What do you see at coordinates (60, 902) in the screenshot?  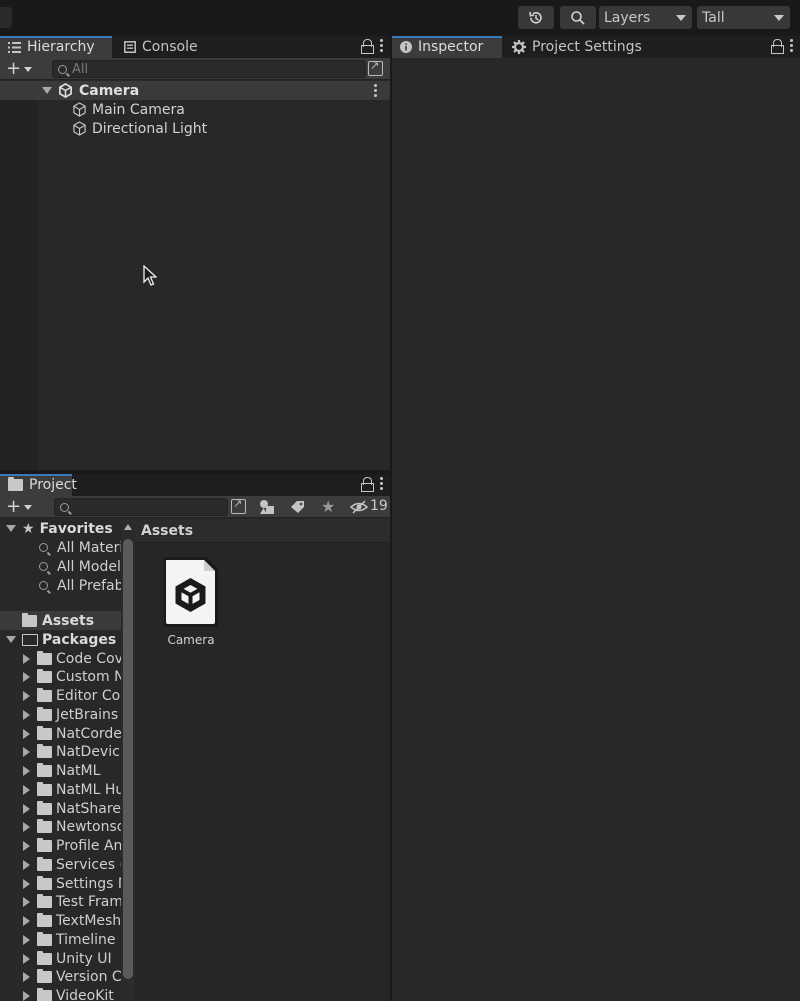 I see `package-item: Test Fram` at bounding box center [60, 902].